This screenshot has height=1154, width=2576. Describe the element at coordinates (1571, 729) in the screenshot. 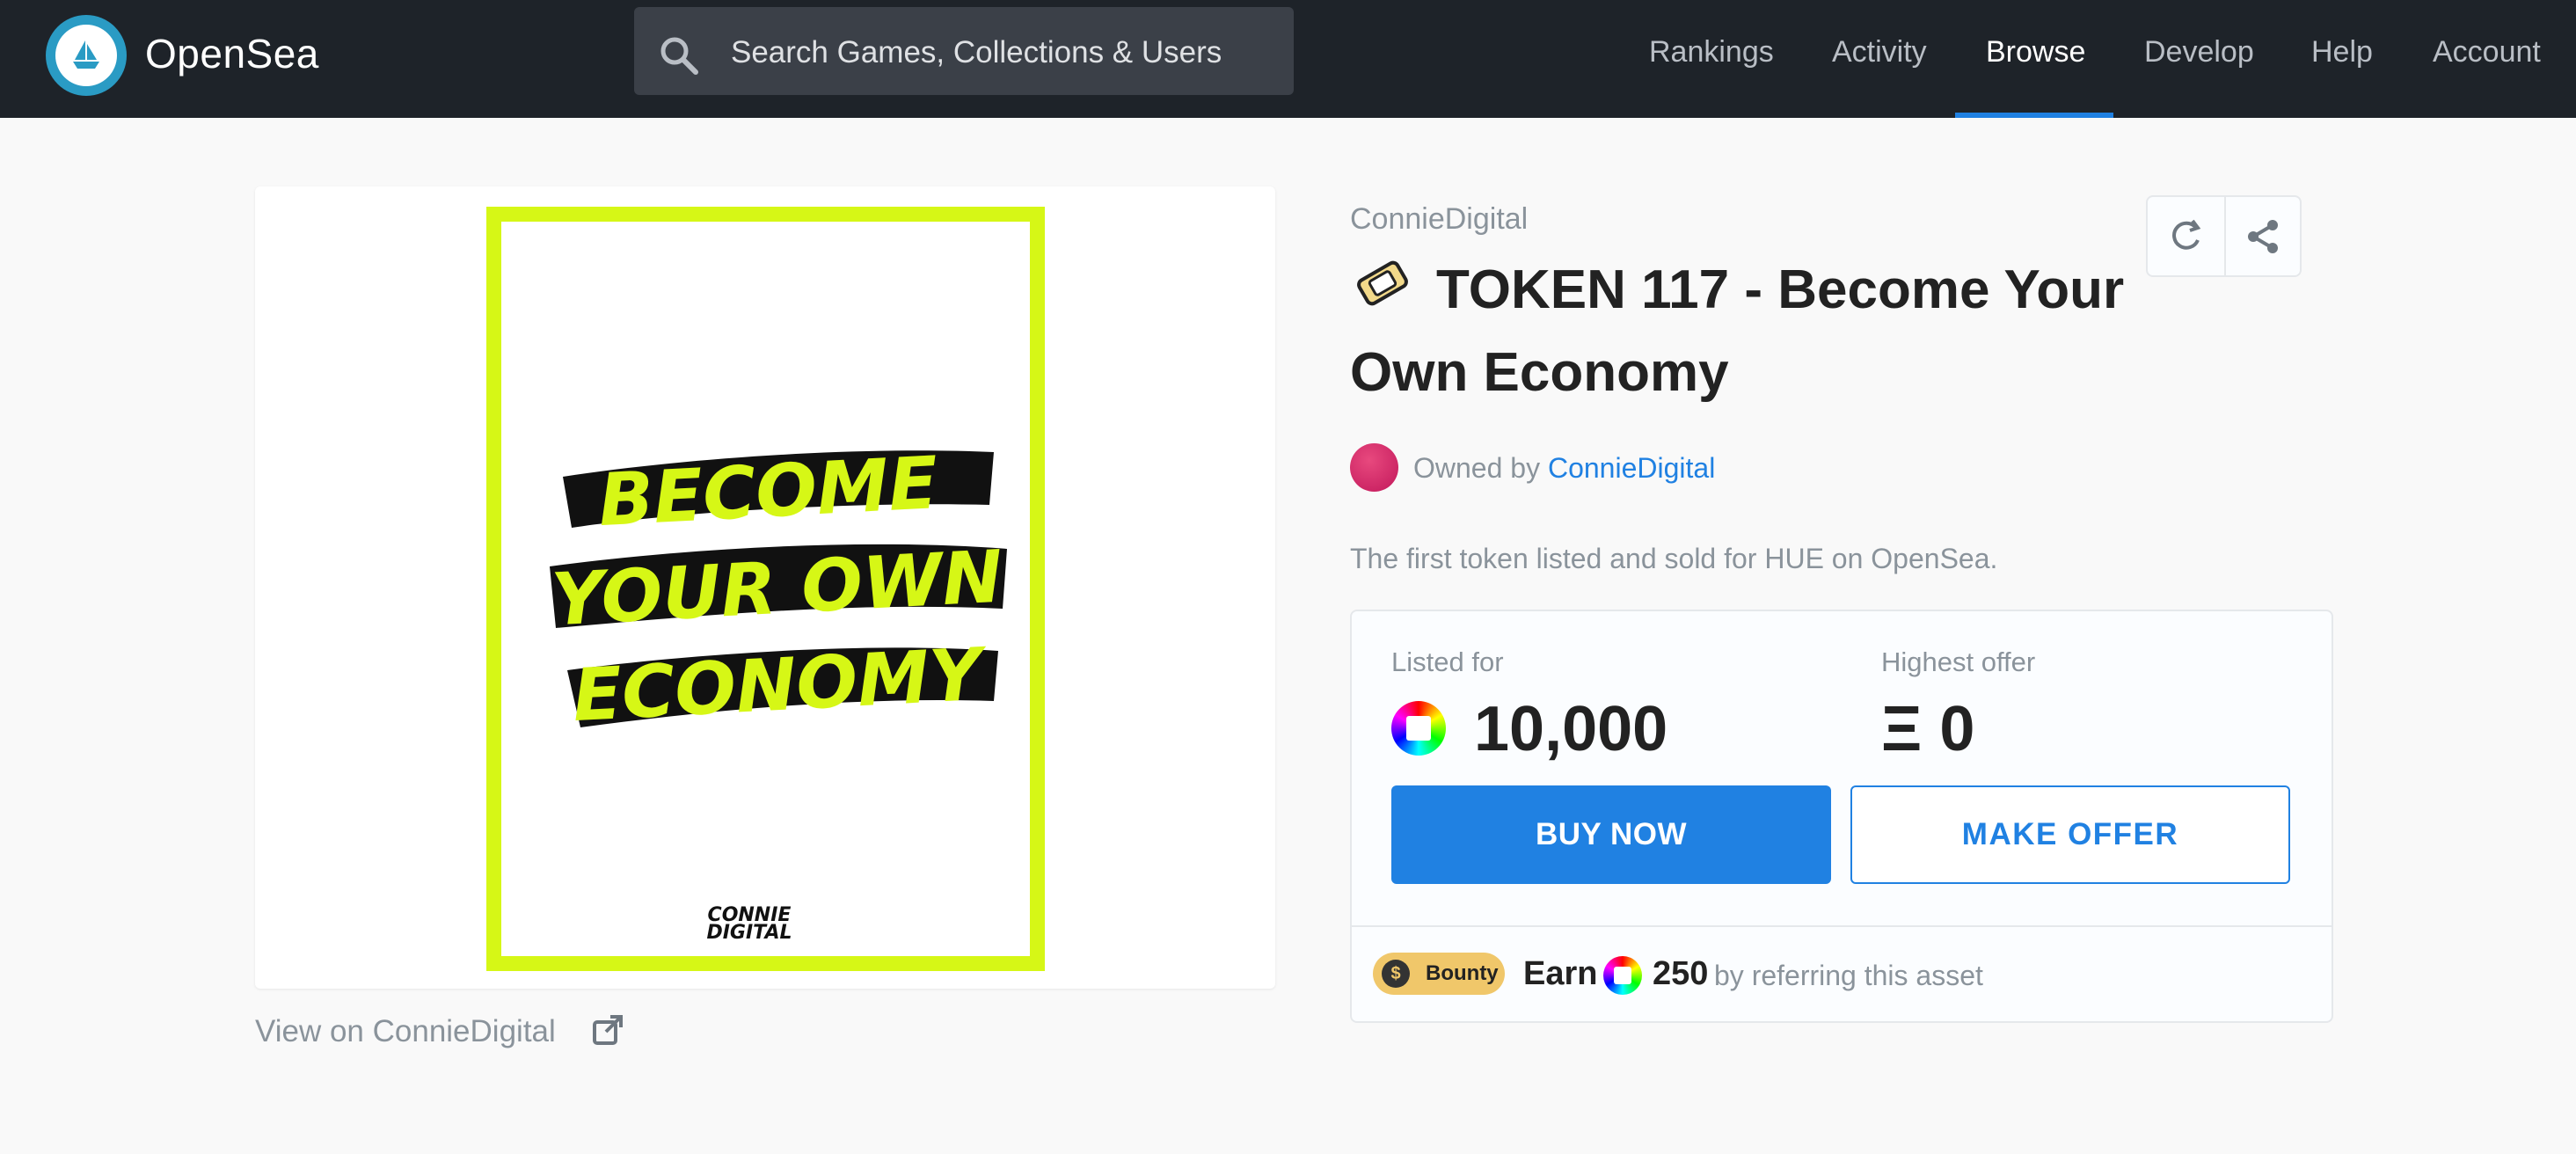

I see `listed-price: 10,000` at that location.